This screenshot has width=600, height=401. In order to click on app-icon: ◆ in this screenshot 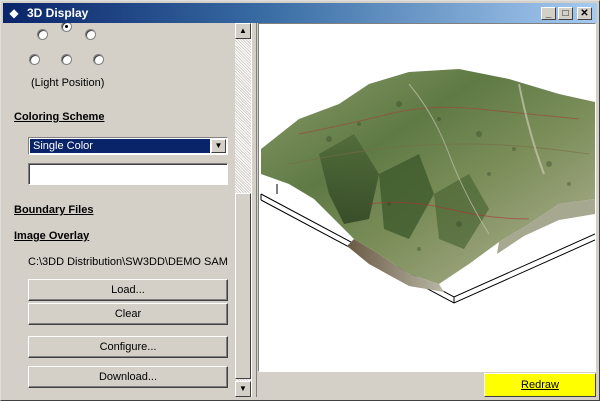, I will do `click(14, 13)`.